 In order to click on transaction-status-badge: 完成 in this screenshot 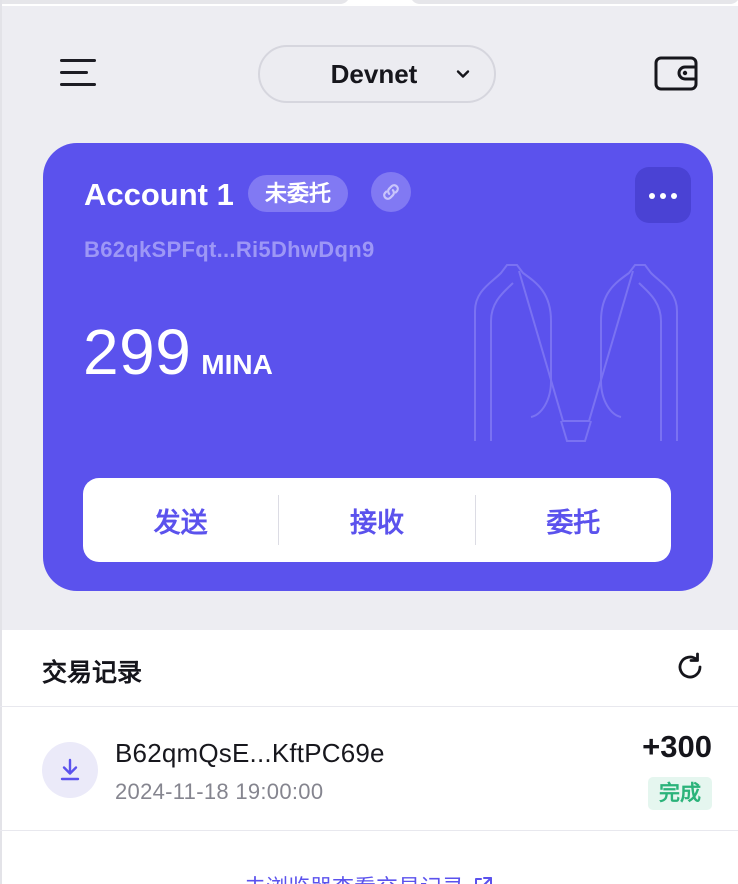, I will do `click(680, 793)`.